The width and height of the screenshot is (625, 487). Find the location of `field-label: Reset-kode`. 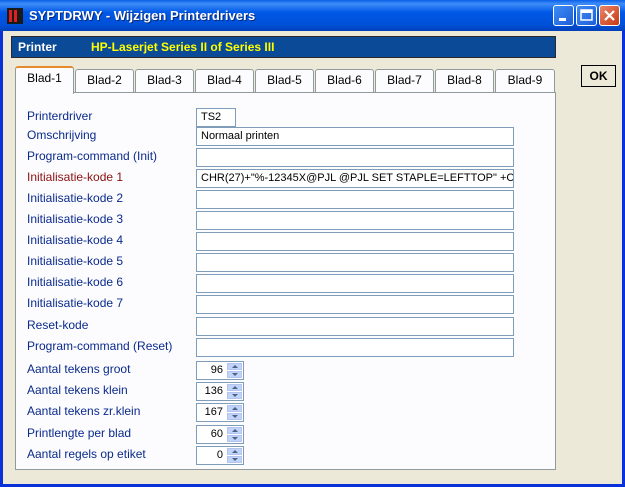

field-label: Reset-kode is located at coordinates (58, 325).